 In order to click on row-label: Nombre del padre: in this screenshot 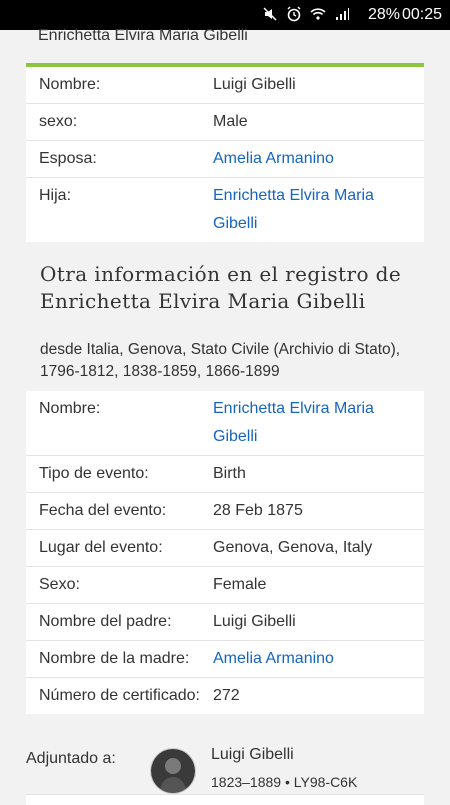, I will do `click(105, 621)`.